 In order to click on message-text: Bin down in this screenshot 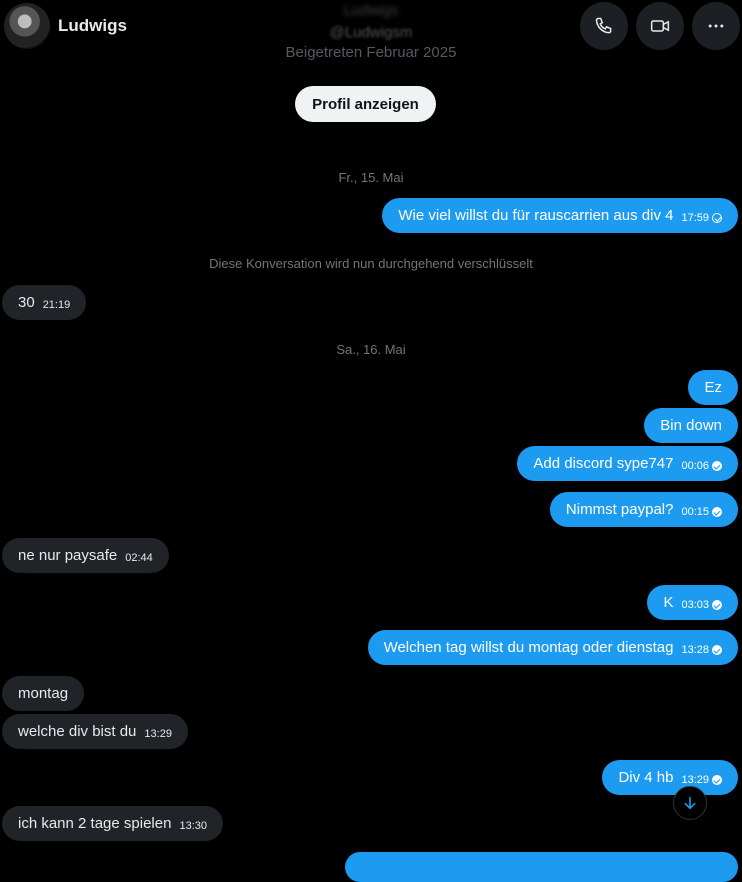, I will do `click(691, 425)`.